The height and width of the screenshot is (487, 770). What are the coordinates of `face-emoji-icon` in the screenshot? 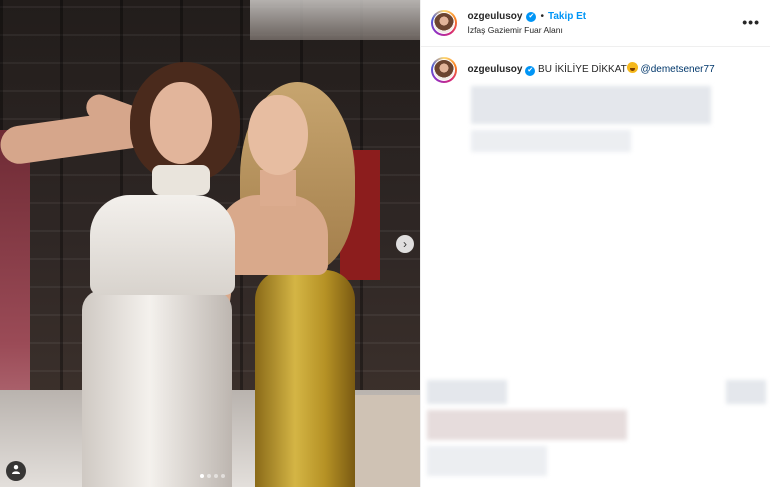 It's located at (632, 67).